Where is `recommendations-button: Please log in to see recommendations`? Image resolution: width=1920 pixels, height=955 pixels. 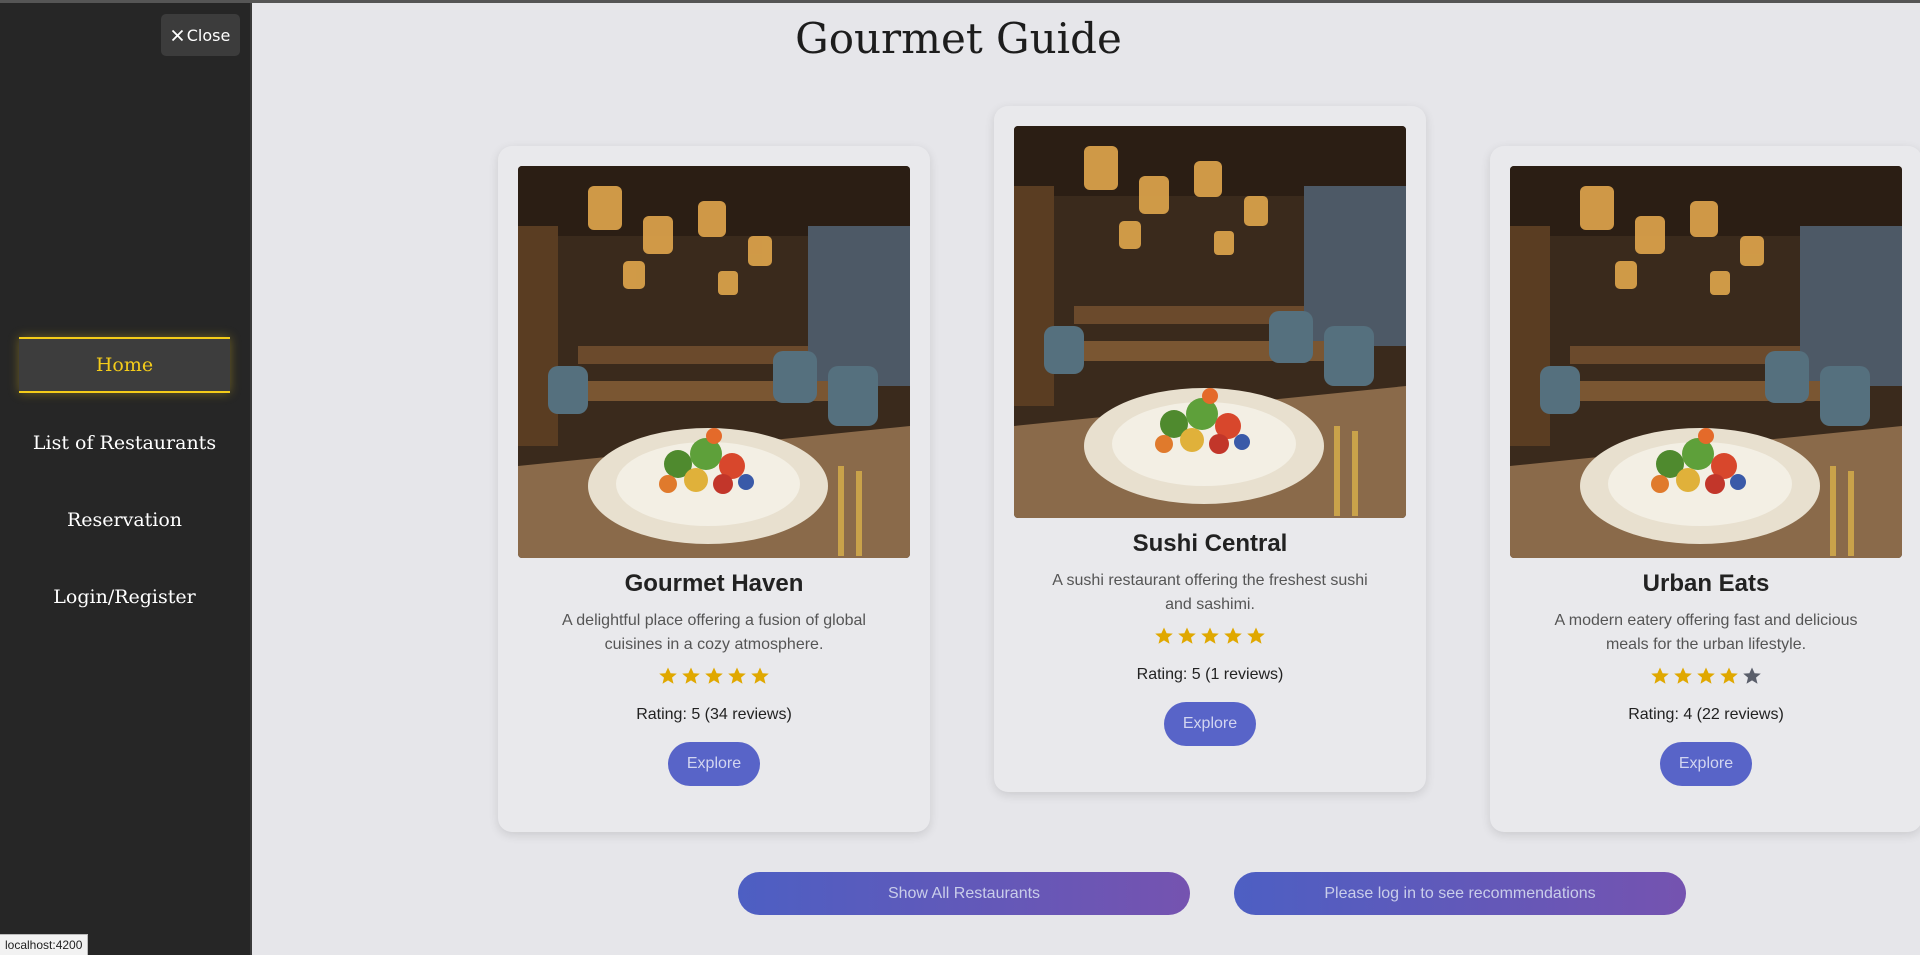 recommendations-button: Please log in to see recommendations is located at coordinates (1460, 893).